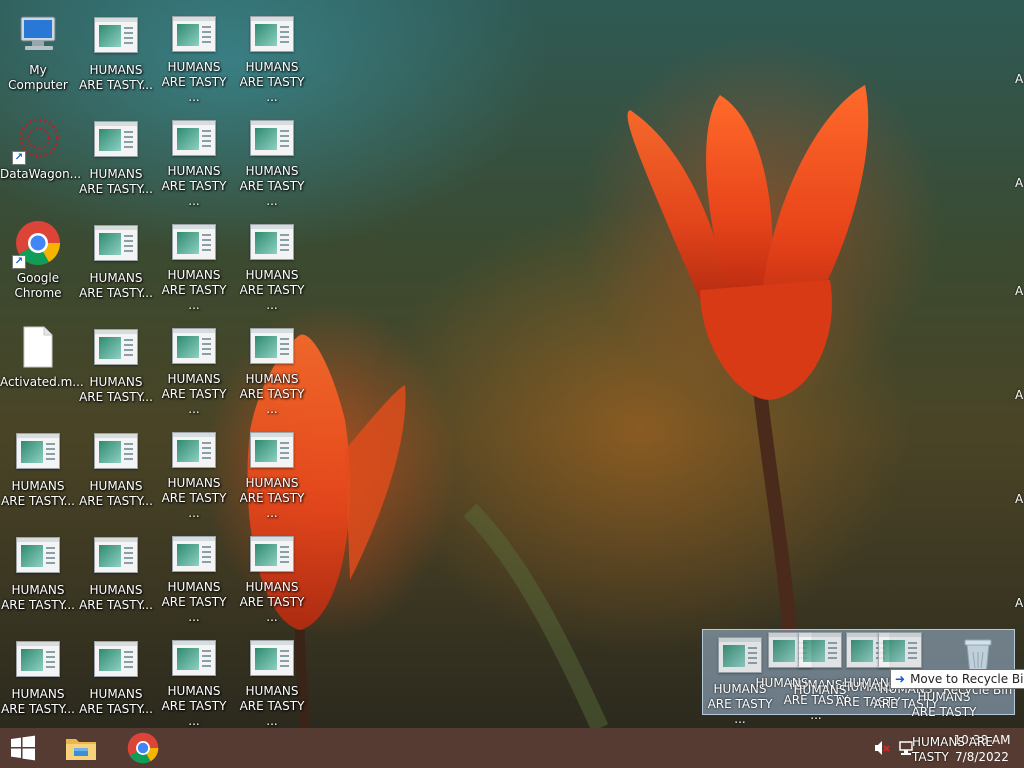 Image resolution: width=1024 pixels, height=768 pixels. I want to click on computer-icon, so click(38, 35).